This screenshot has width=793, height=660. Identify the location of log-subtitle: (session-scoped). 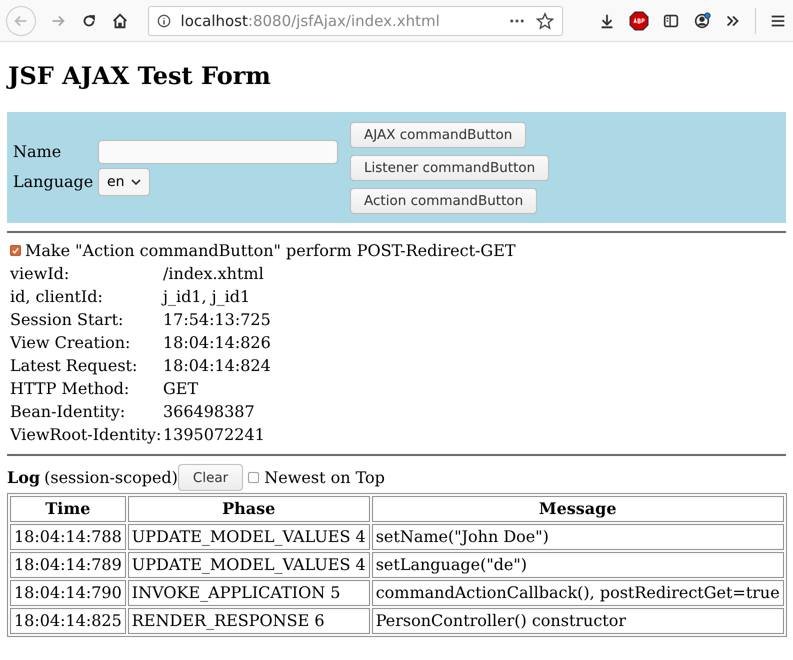
(111, 477).